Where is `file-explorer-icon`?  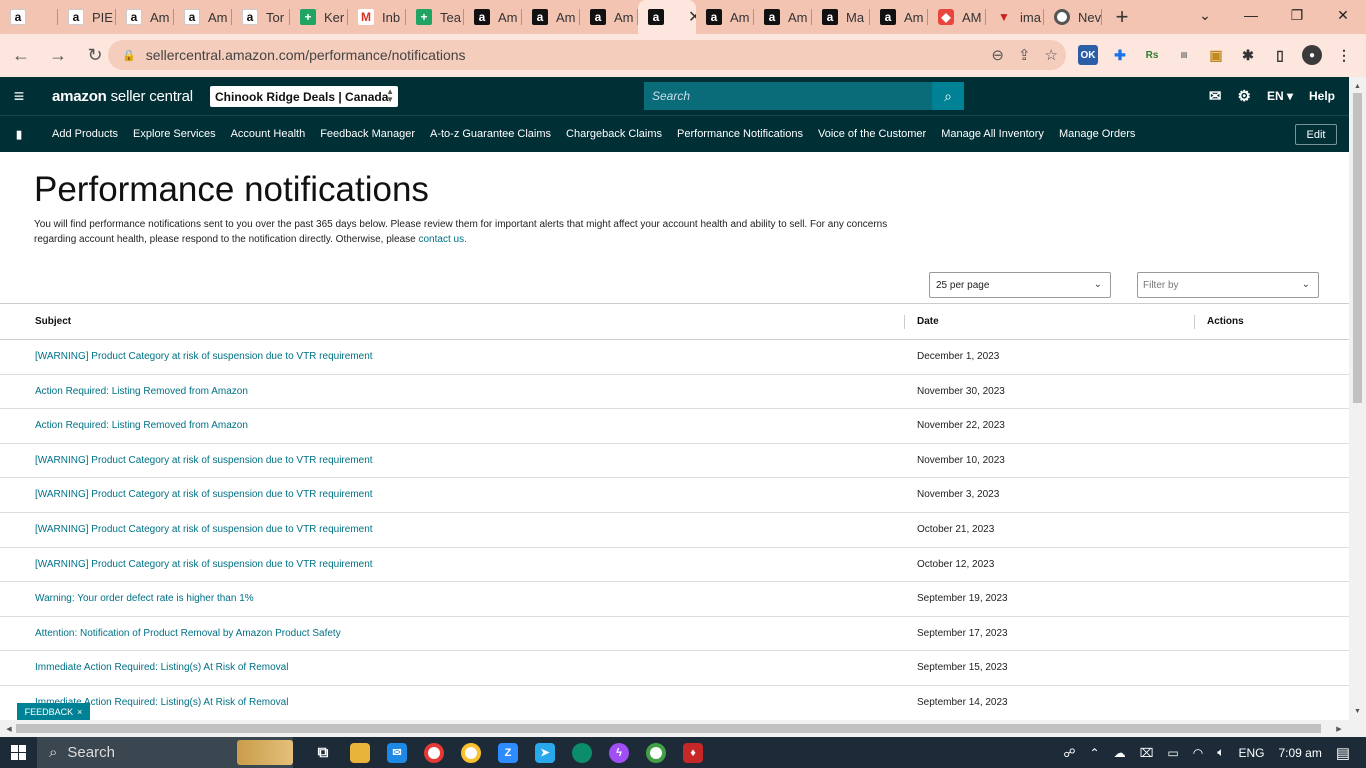
file-explorer-icon is located at coordinates (360, 752).